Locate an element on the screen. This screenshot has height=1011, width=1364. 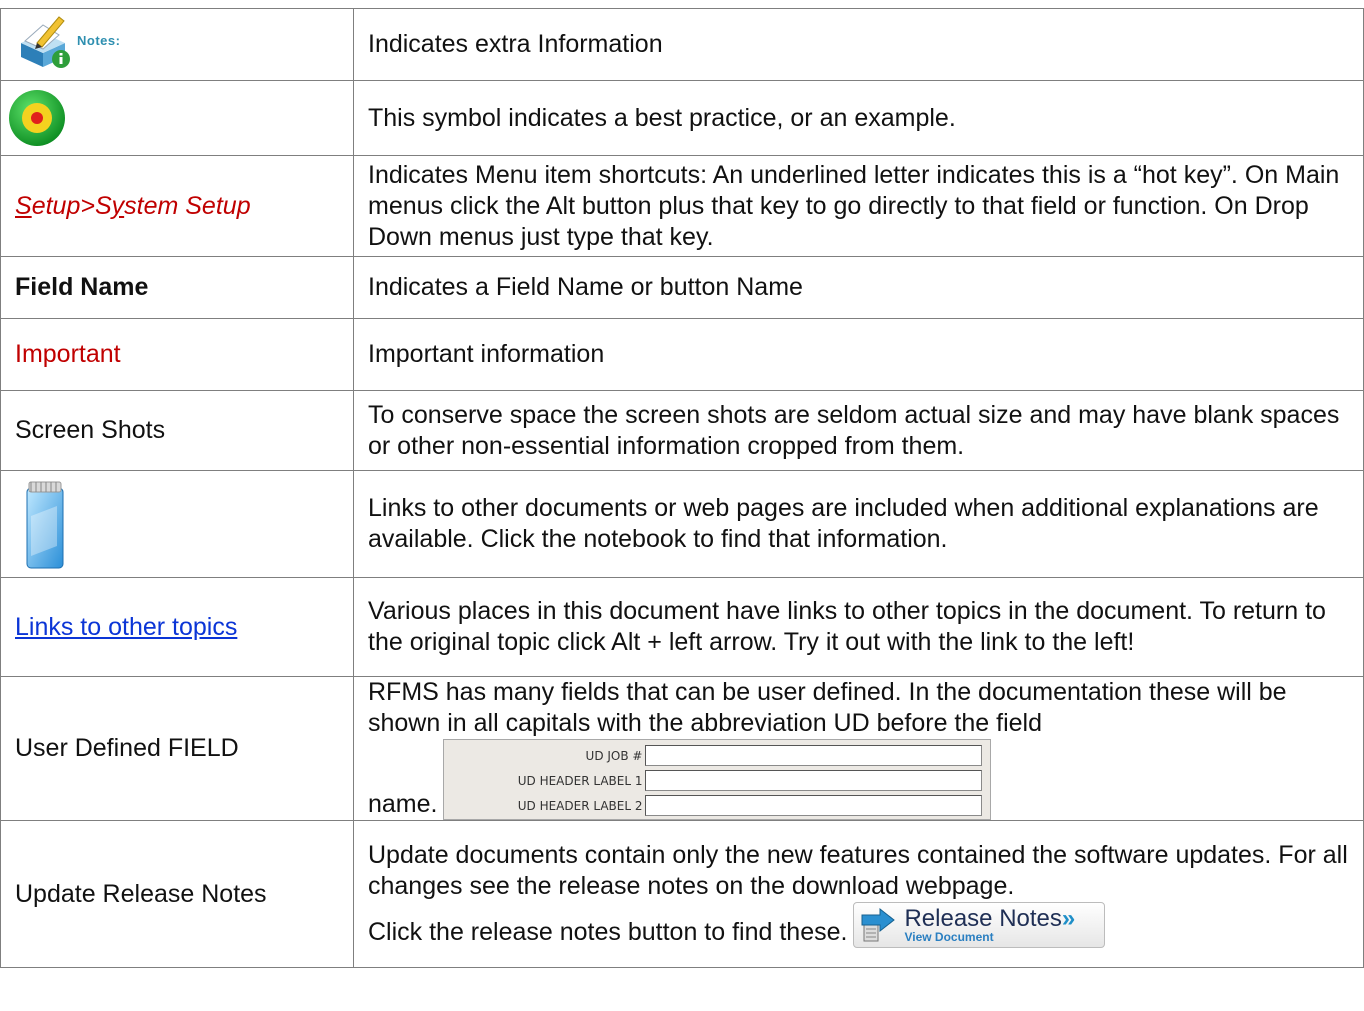
release-notes-text: Release Notes» View Document is located at coordinates (990, 924).